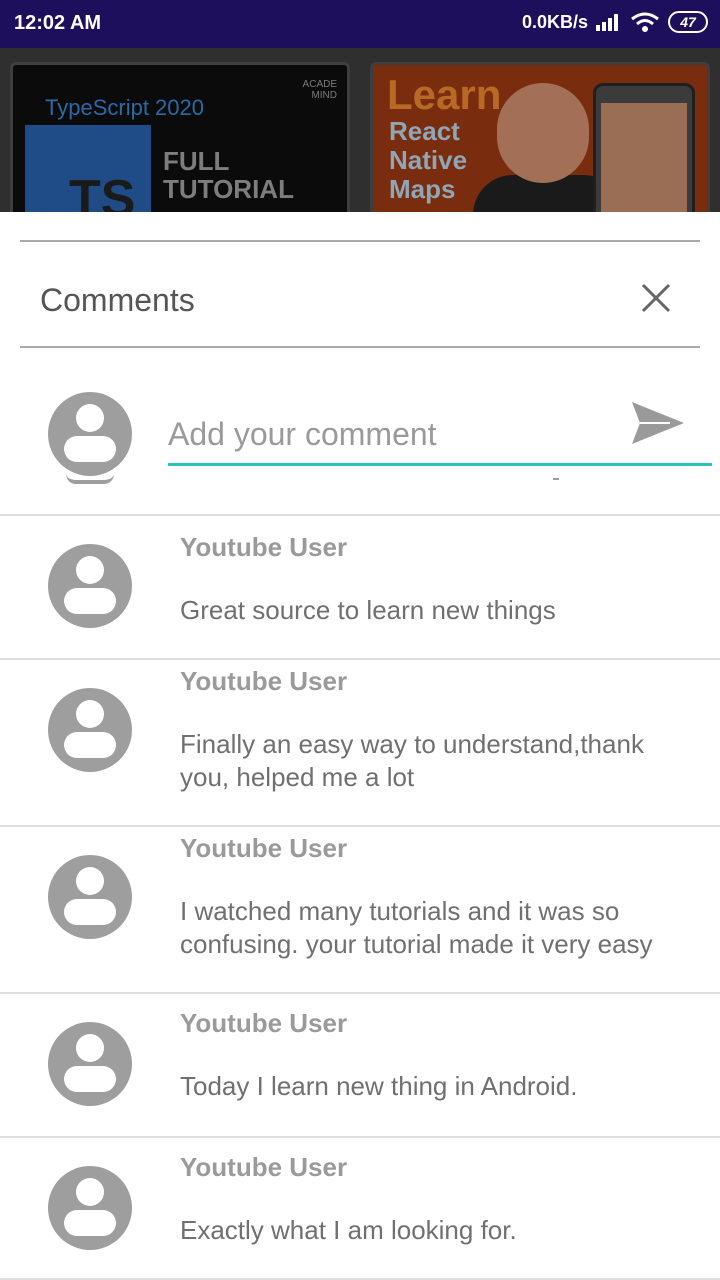 The image size is (720, 1280). I want to click on network-speed: 0.0KB/s, so click(554, 21).